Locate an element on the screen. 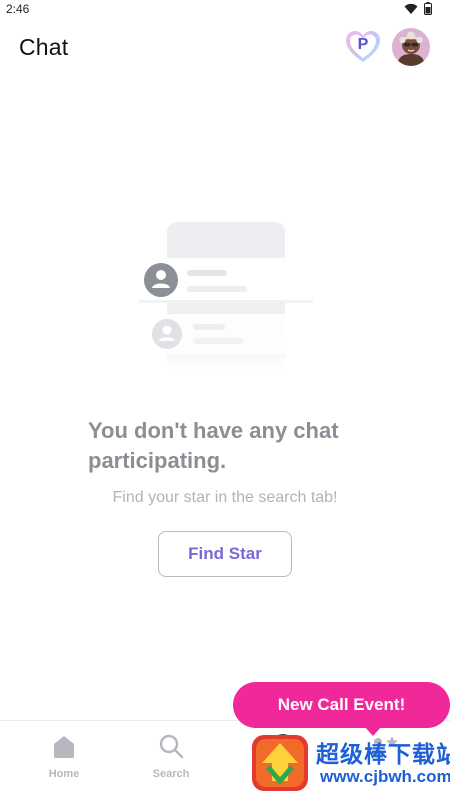  watermark: 超级棒下载站 www.cjbwh.com is located at coordinates (350, 764).